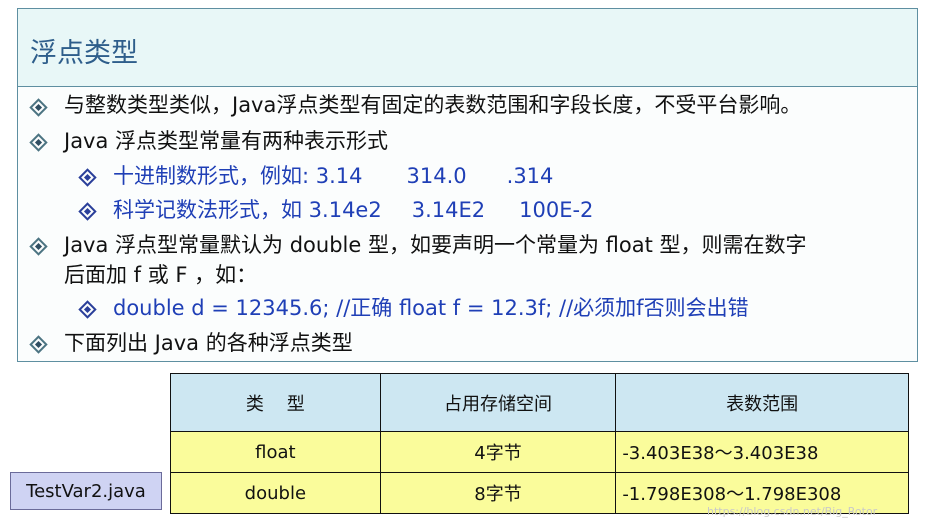 This screenshot has width=940, height=528. I want to click on bullet-text-3-line-2: 后面加 f 或 F ，如：, so click(161, 275).